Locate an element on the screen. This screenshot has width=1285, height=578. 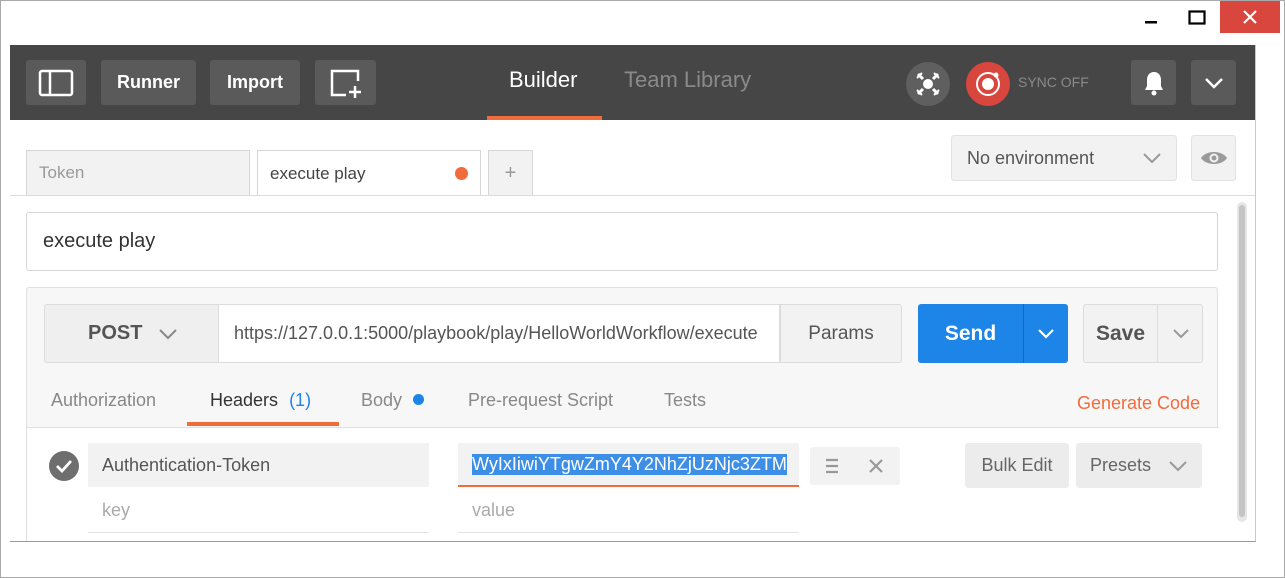
bulk-edit-label: Bulk Edit is located at coordinates (1017, 465).